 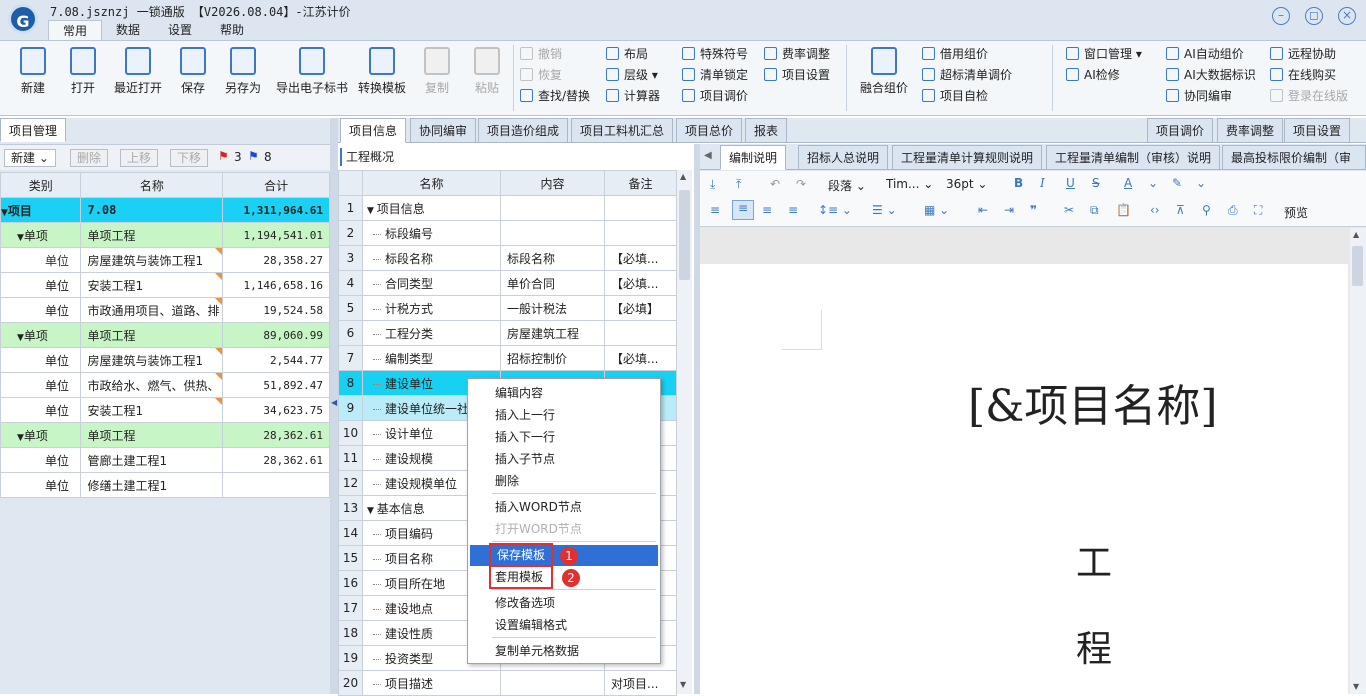 I want to click on tab-cost-composition: 项目造价组成, so click(x=523, y=130).